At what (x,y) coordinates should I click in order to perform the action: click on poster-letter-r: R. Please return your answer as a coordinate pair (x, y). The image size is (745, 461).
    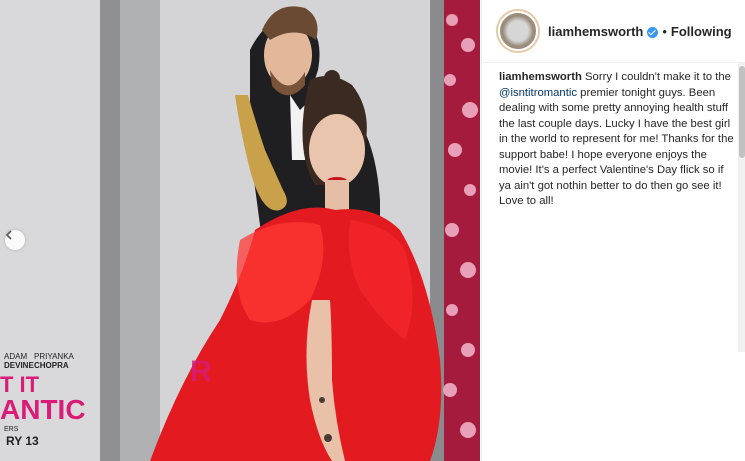
    Looking at the image, I should click on (201, 371).